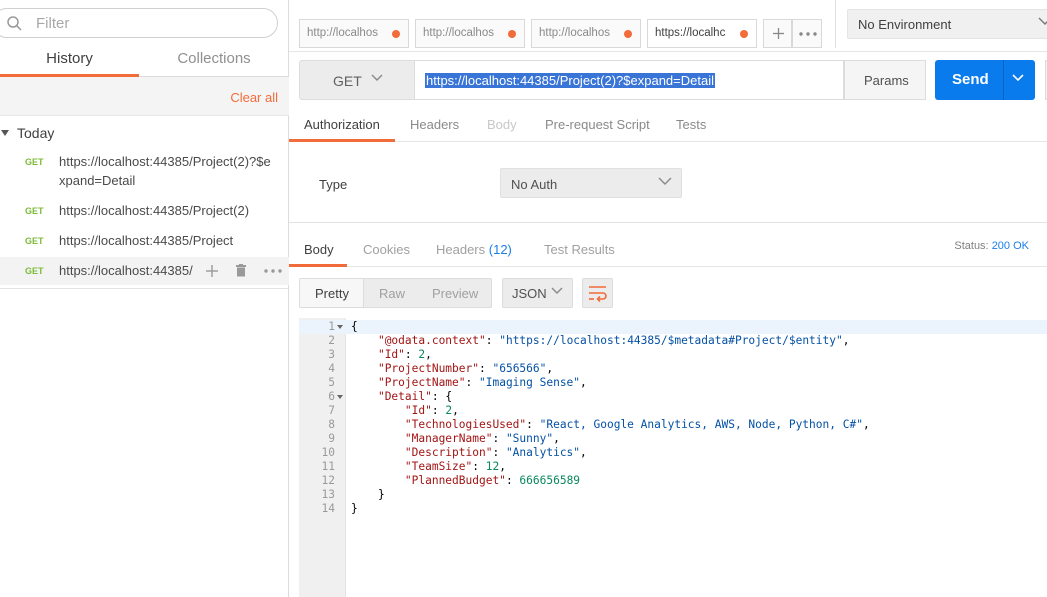 Image resolution: width=1047 pixels, height=597 pixels. What do you see at coordinates (328, 452) in the screenshot?
I see `line-number: 10` at bounding box center [328, 452].